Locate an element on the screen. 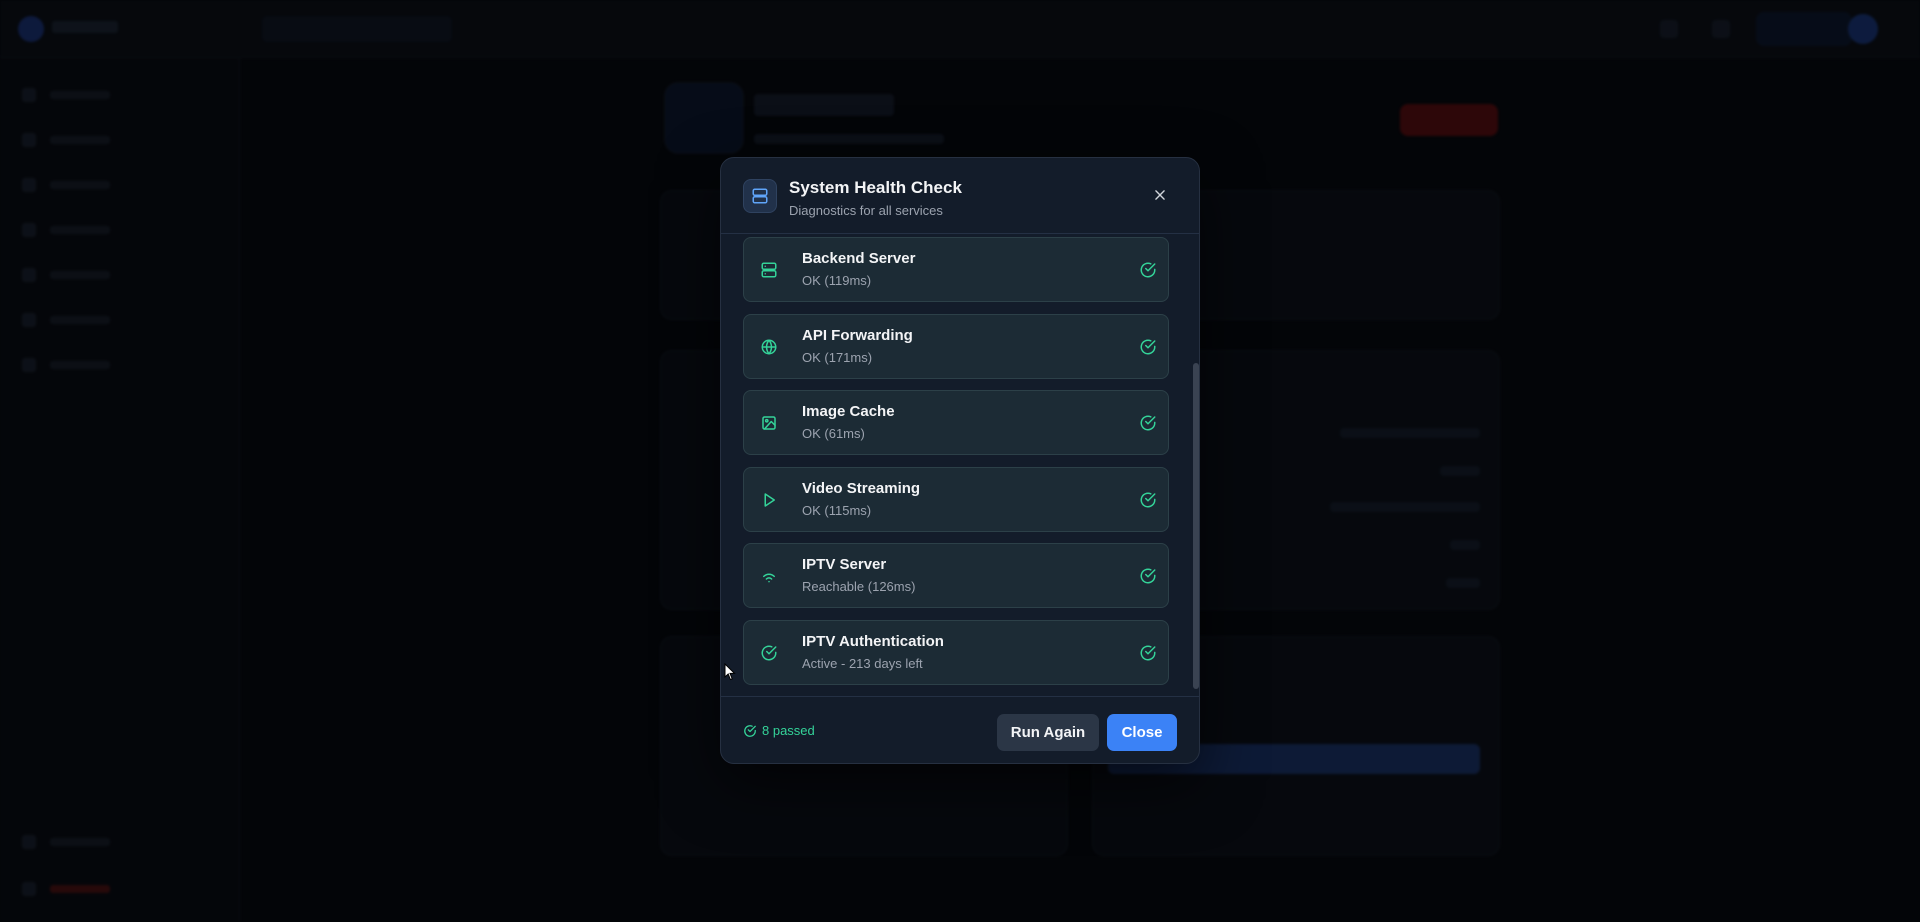 The image size is (1920, 922). check-status: OK (115ms) is located at coordinates (837, 510).